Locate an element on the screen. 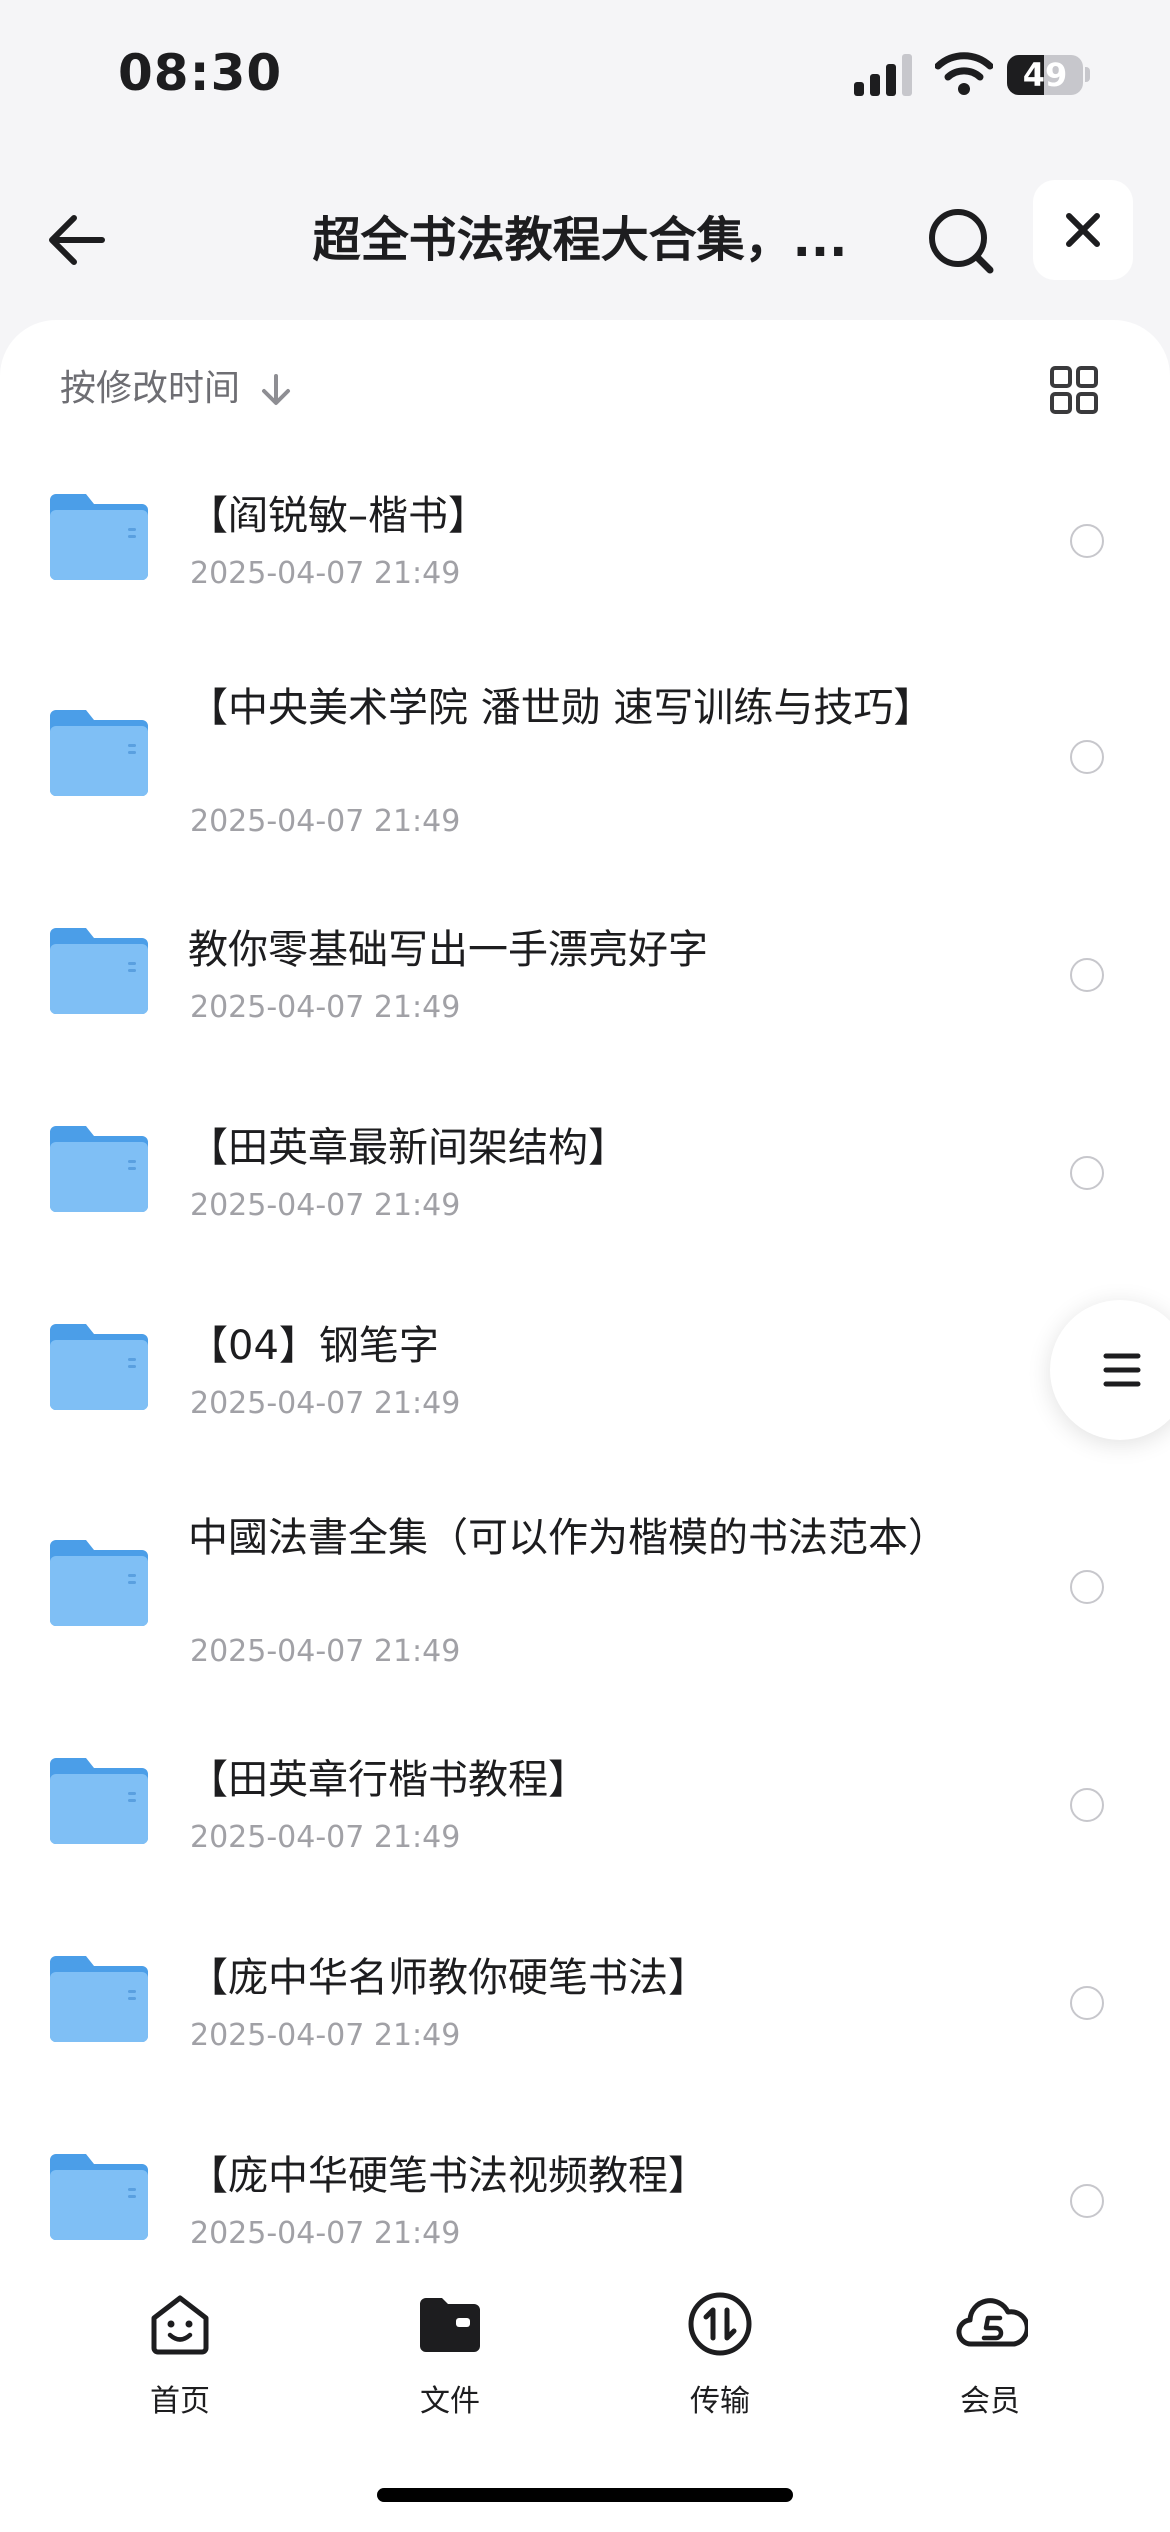 The width and height of the screenshot is (1170, 2532). tab-transfer-label: 传输 is located at coordinates (720, 2401).